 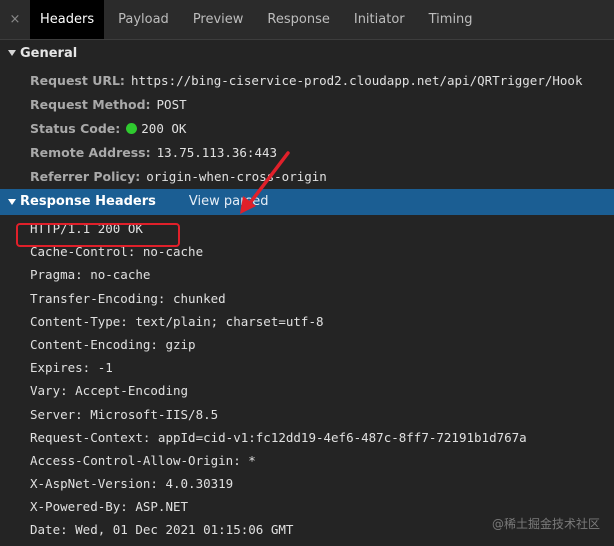 What do you see at coordinates (451, 19) in the screenshot?
I see `tab-timing: Timing` at bounding box center [451, 19].